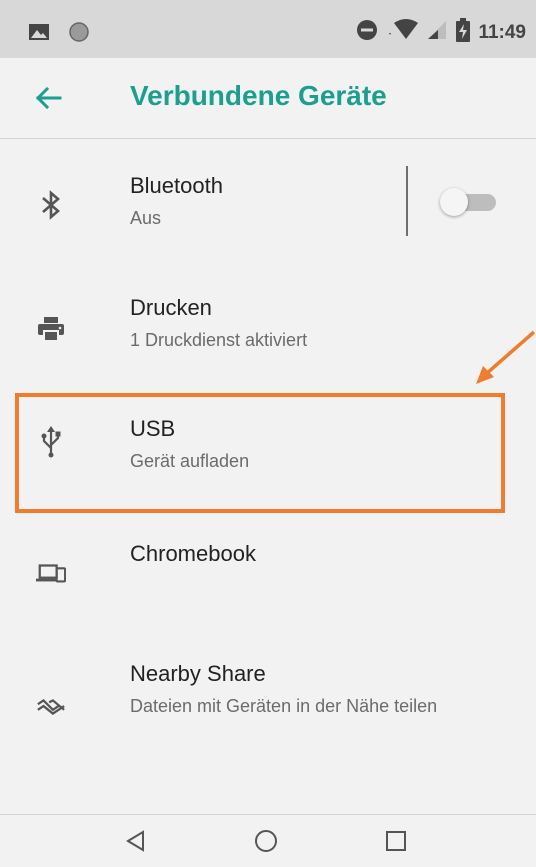  Describe the element at coordinates (268, 578) in the screenshot. I see `list-item-chromebook: Chromebook` at that location.